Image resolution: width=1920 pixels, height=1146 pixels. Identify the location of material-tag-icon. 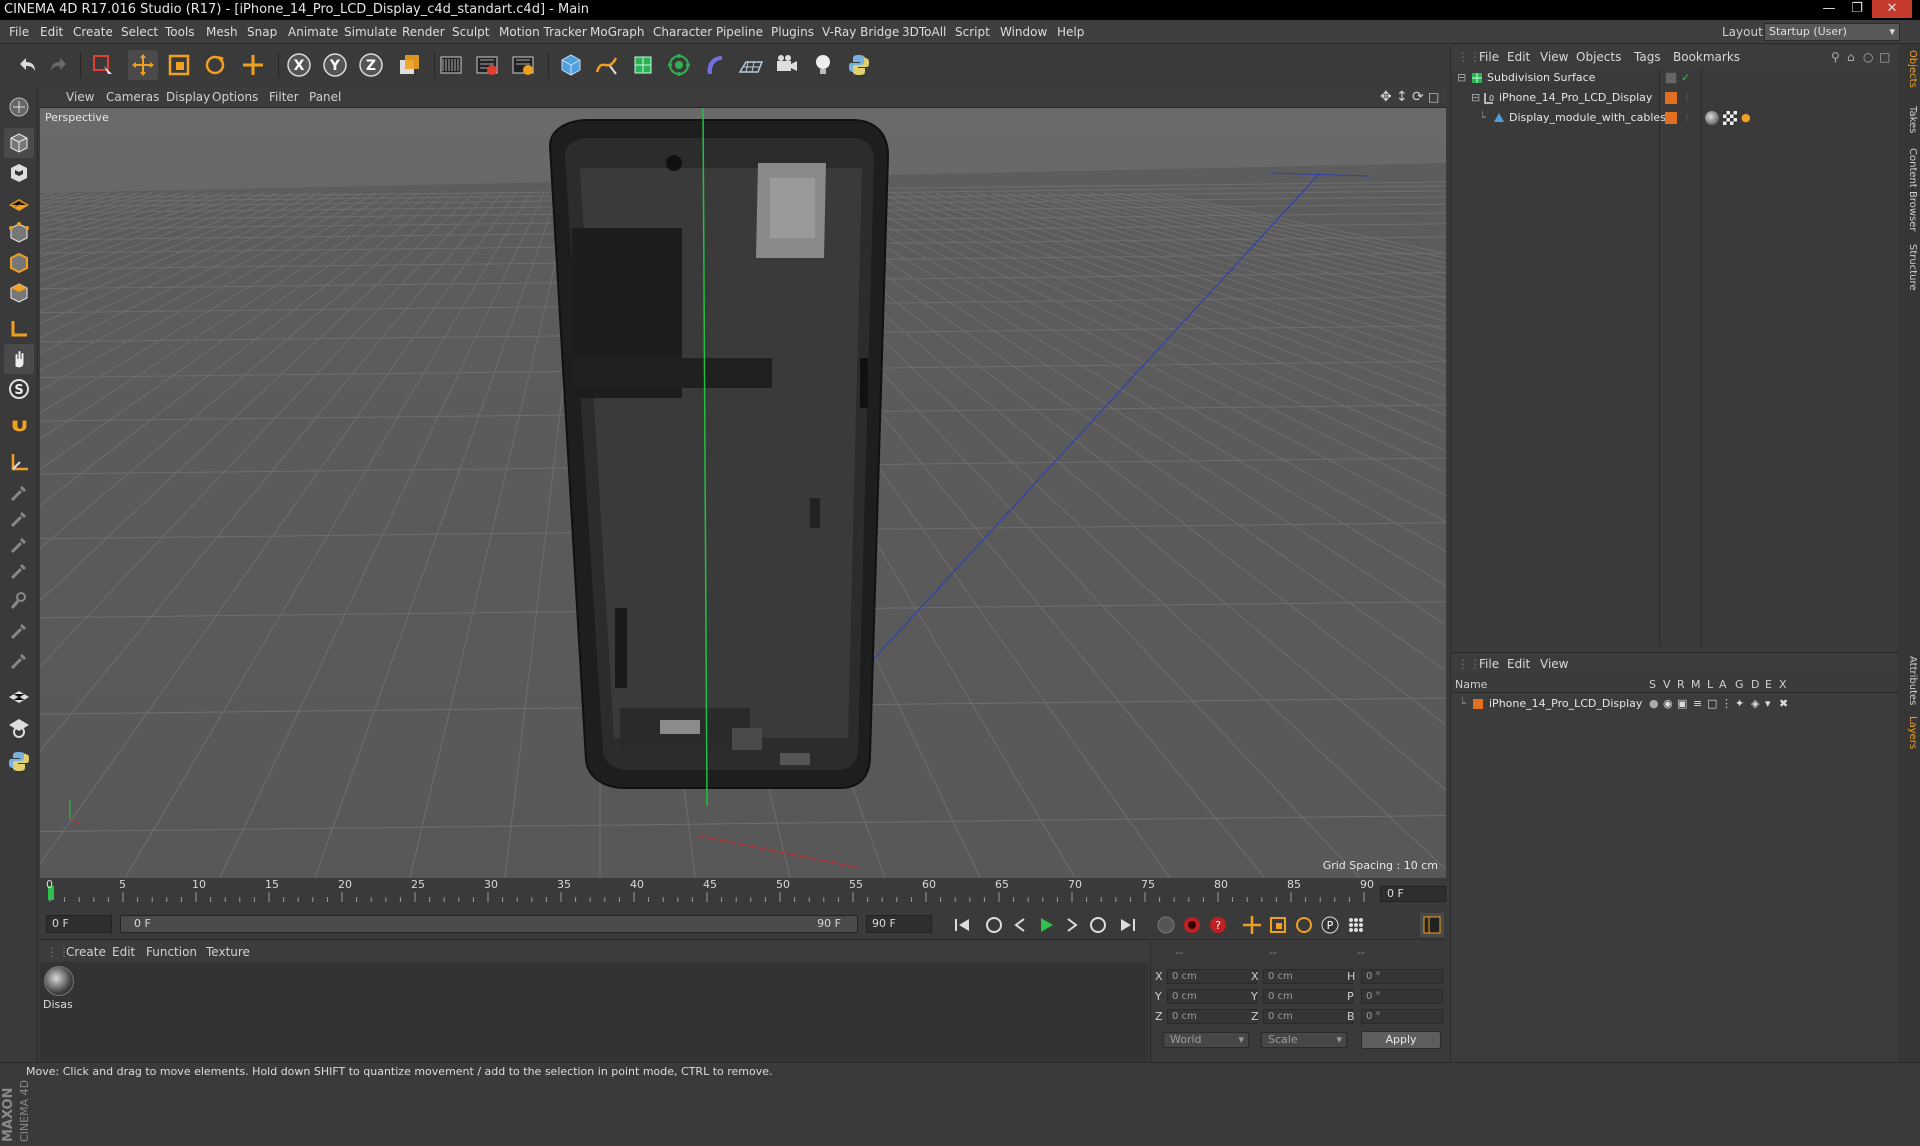
(1712, 118).